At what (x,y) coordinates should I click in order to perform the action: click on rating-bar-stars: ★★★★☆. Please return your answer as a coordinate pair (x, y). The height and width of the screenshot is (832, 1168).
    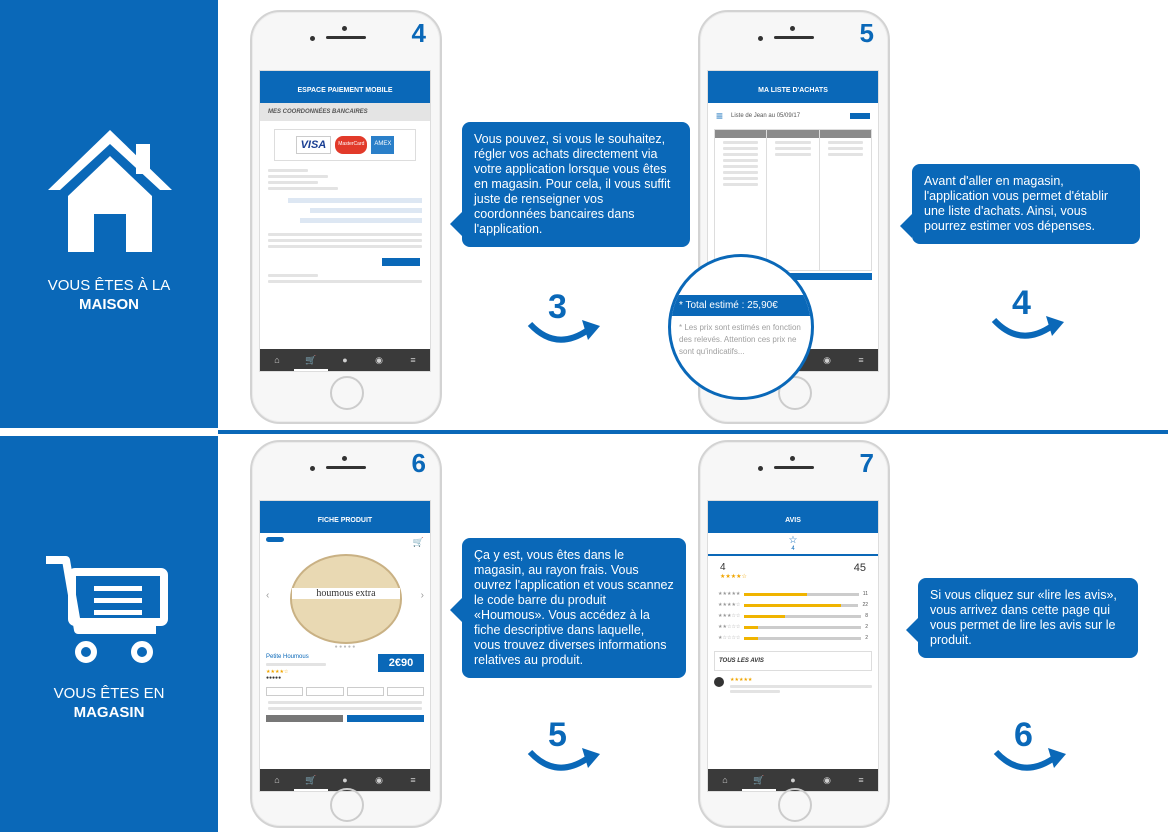
    Looking at the image, I should click on (729, 605).